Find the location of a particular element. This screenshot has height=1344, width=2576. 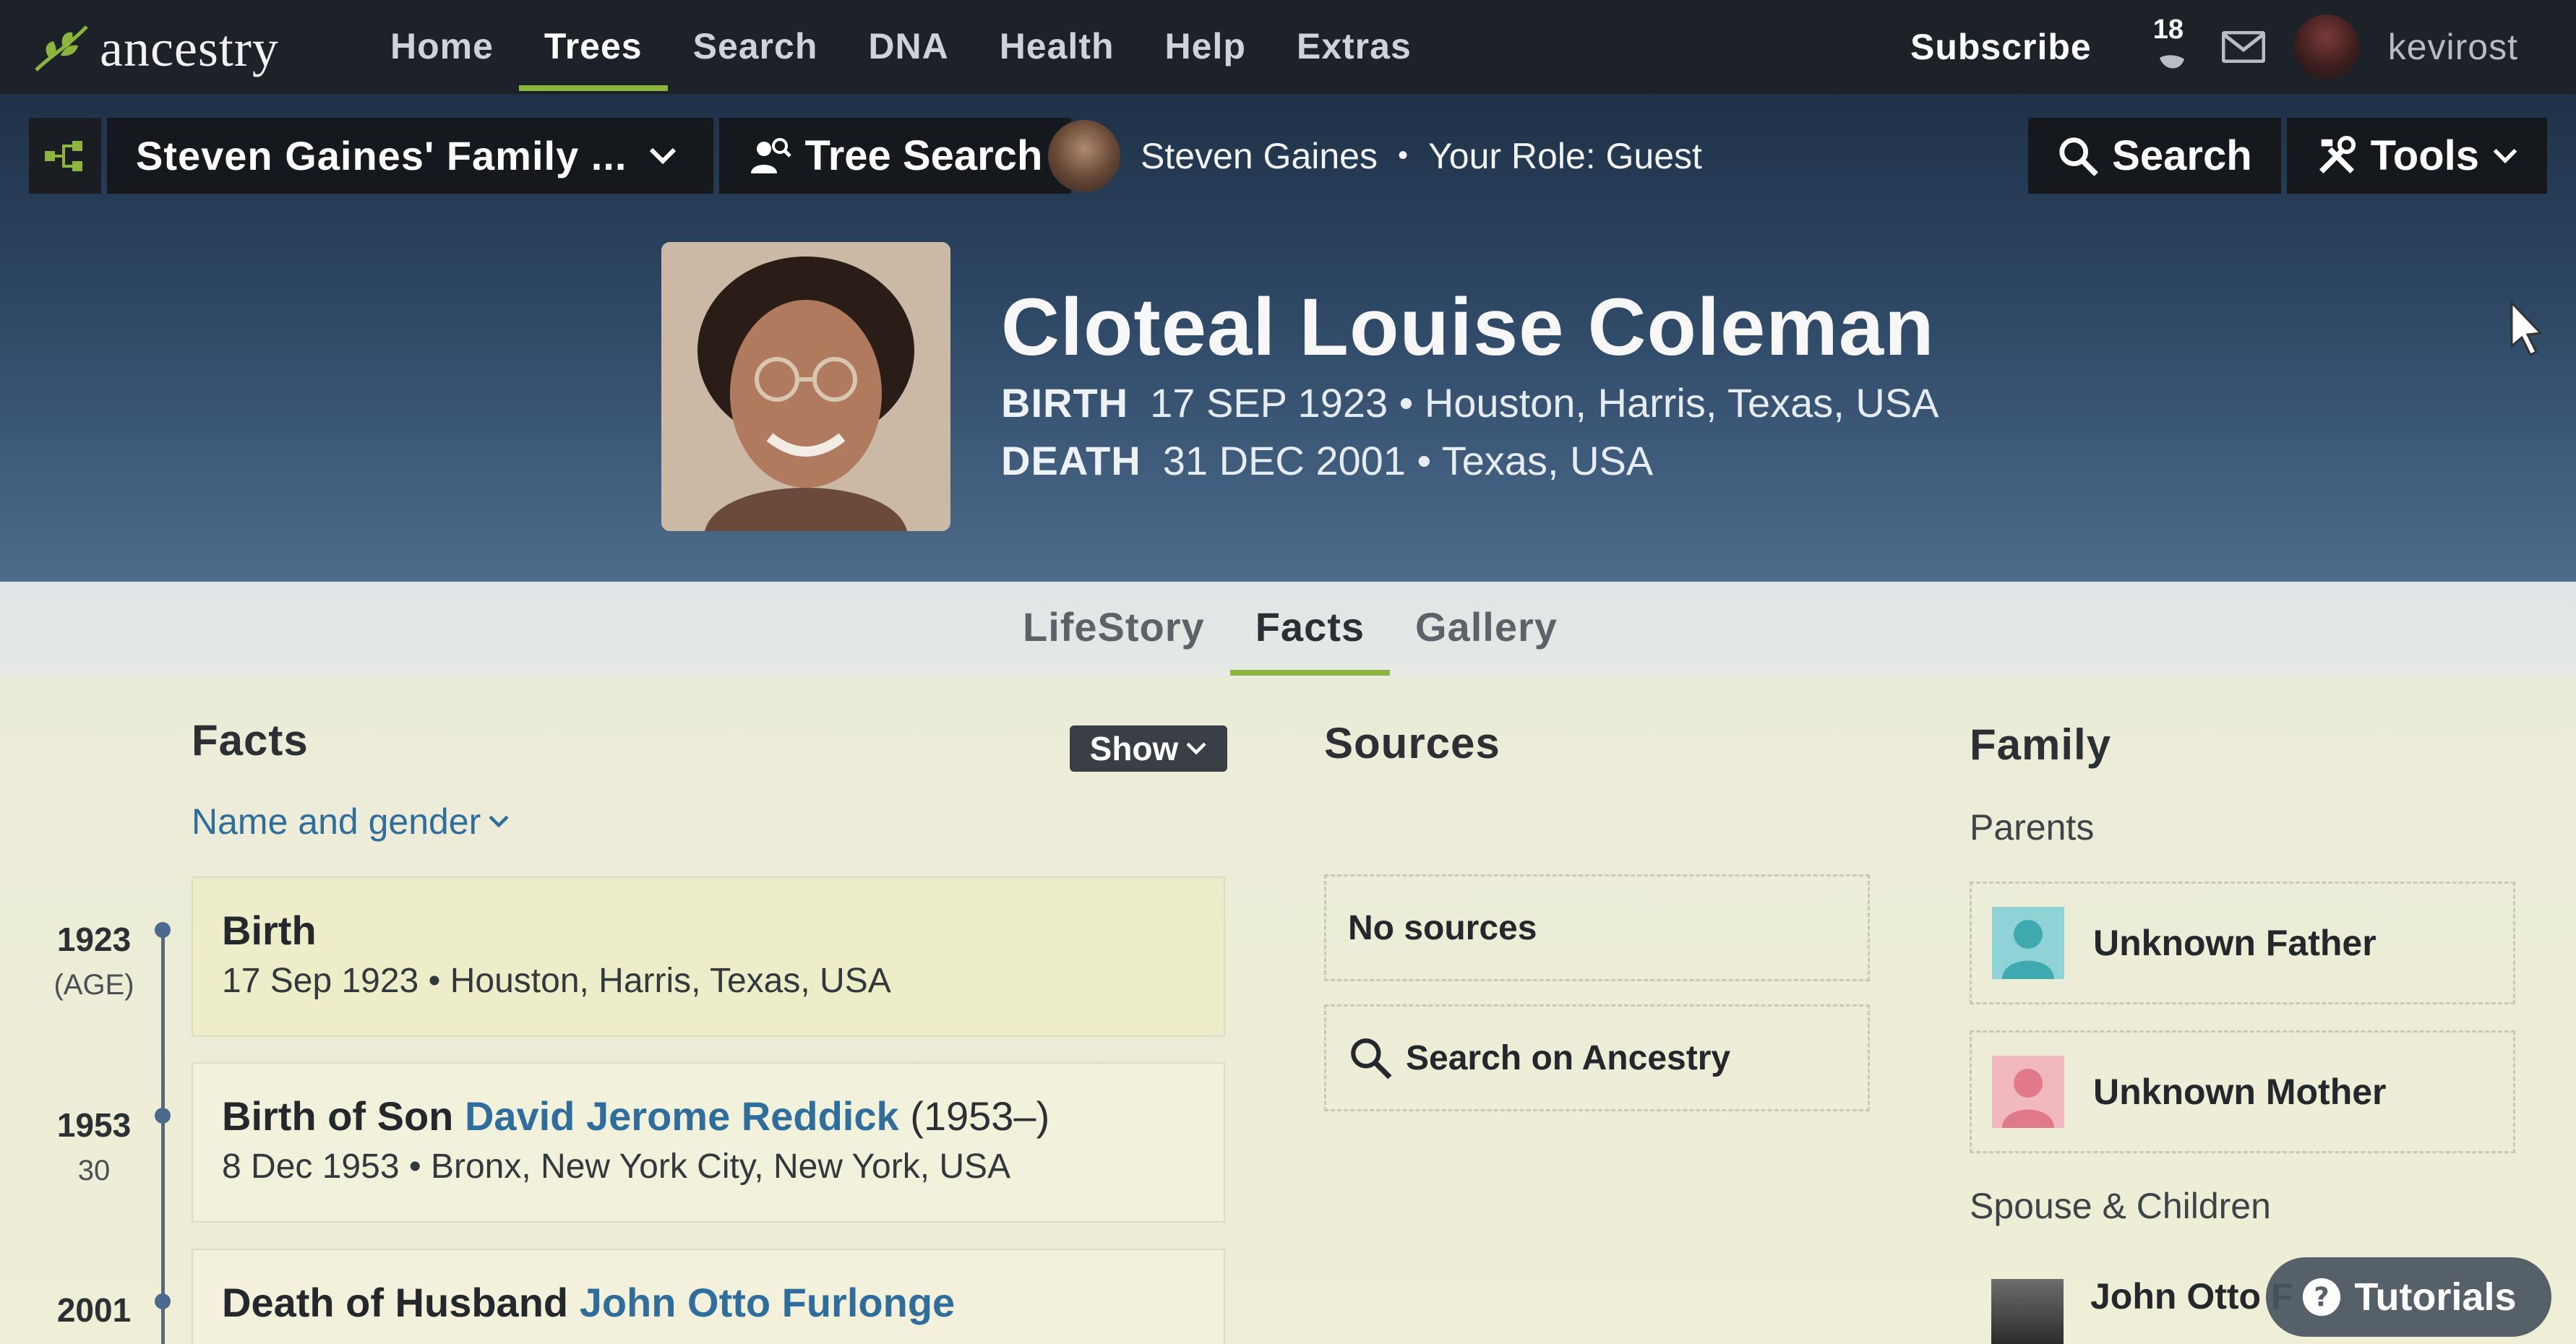

main-nav: Home Trees Search DNA Health Help Extras is located at coordinates (901, 55).